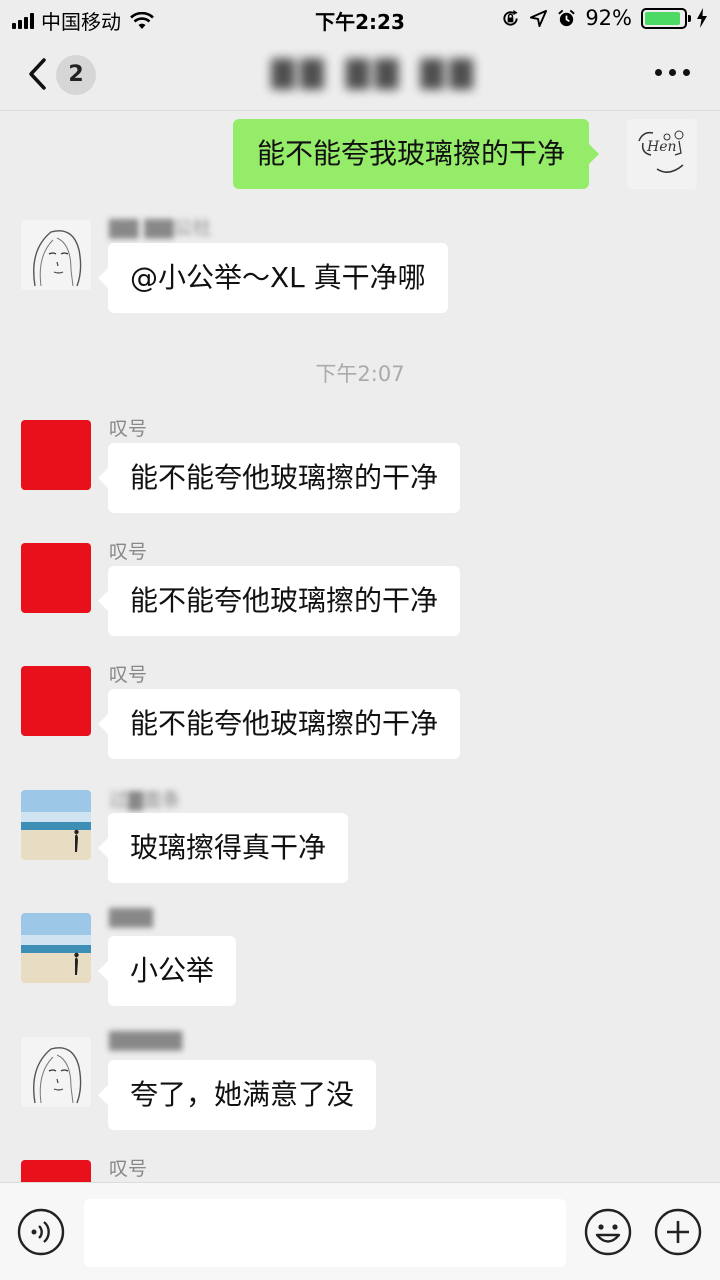 The width and height of the screenshot is (720, 1280). What do you see at coordinates (661, 147) in the screenshot?
I see `svg-text: Hen` at bounding box center [661, 147].